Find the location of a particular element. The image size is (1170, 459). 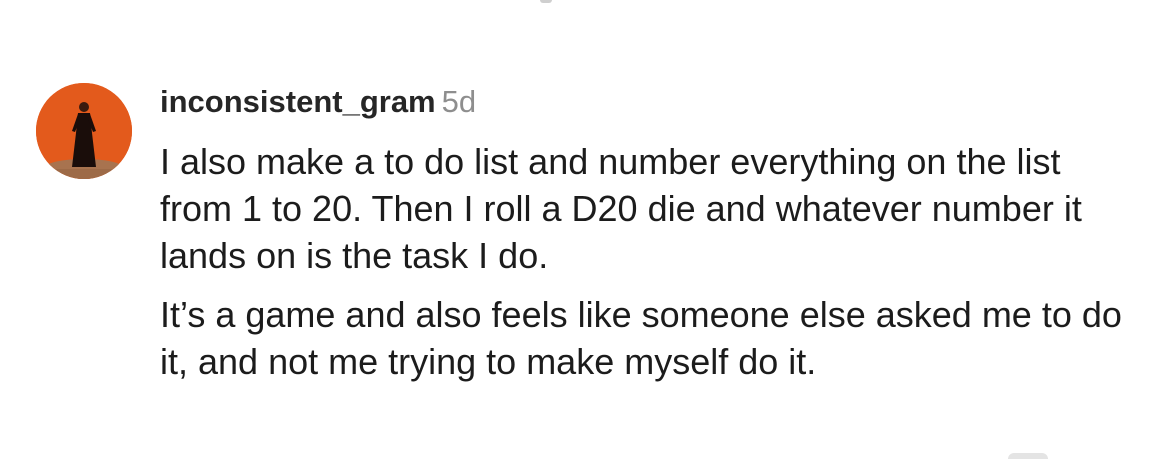

comment-meta: inconsistent_gram 5d is located at coordinates (650, 102).